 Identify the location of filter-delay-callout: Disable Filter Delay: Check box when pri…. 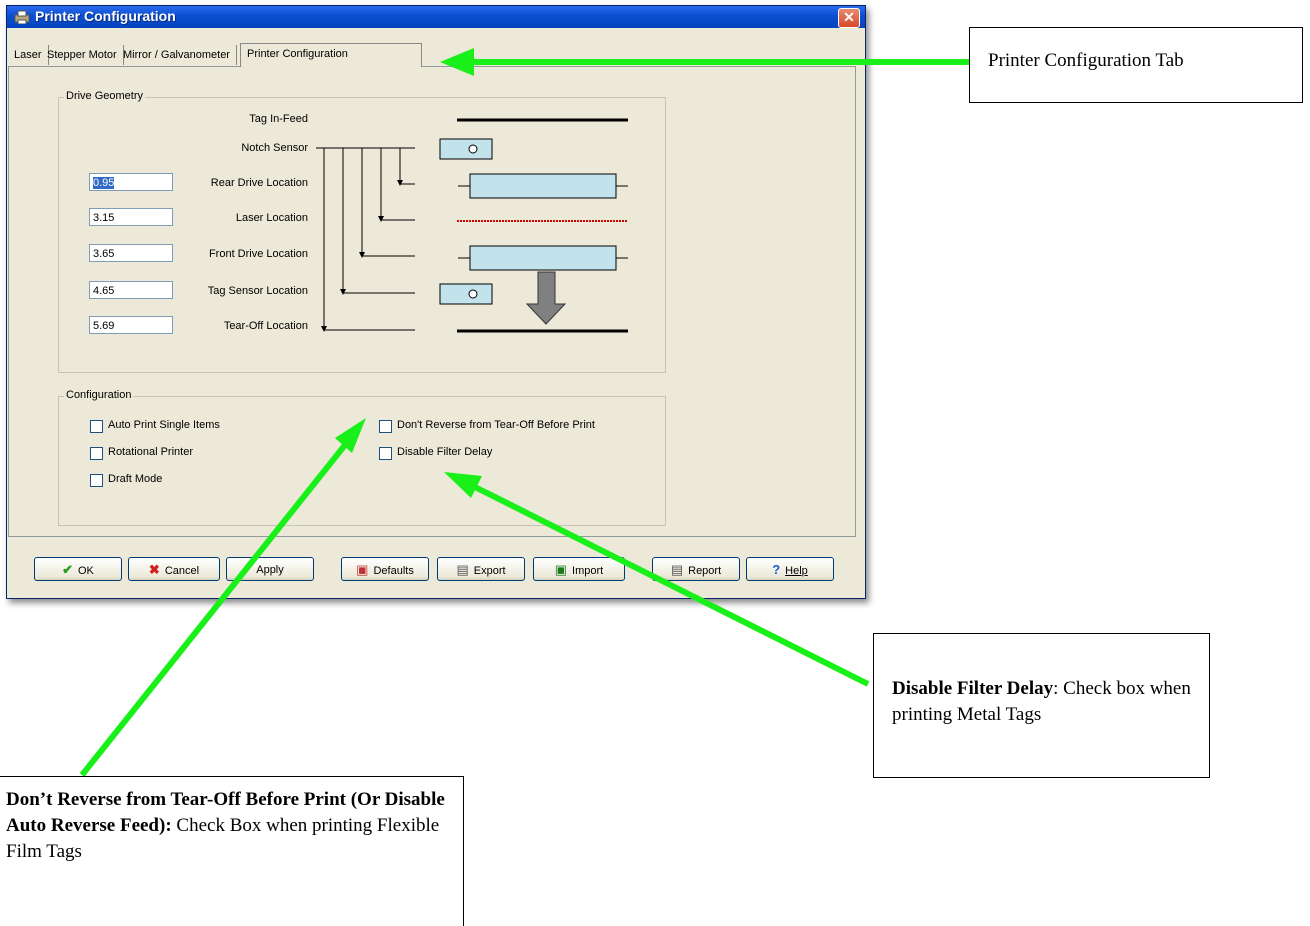
(1041, 705).